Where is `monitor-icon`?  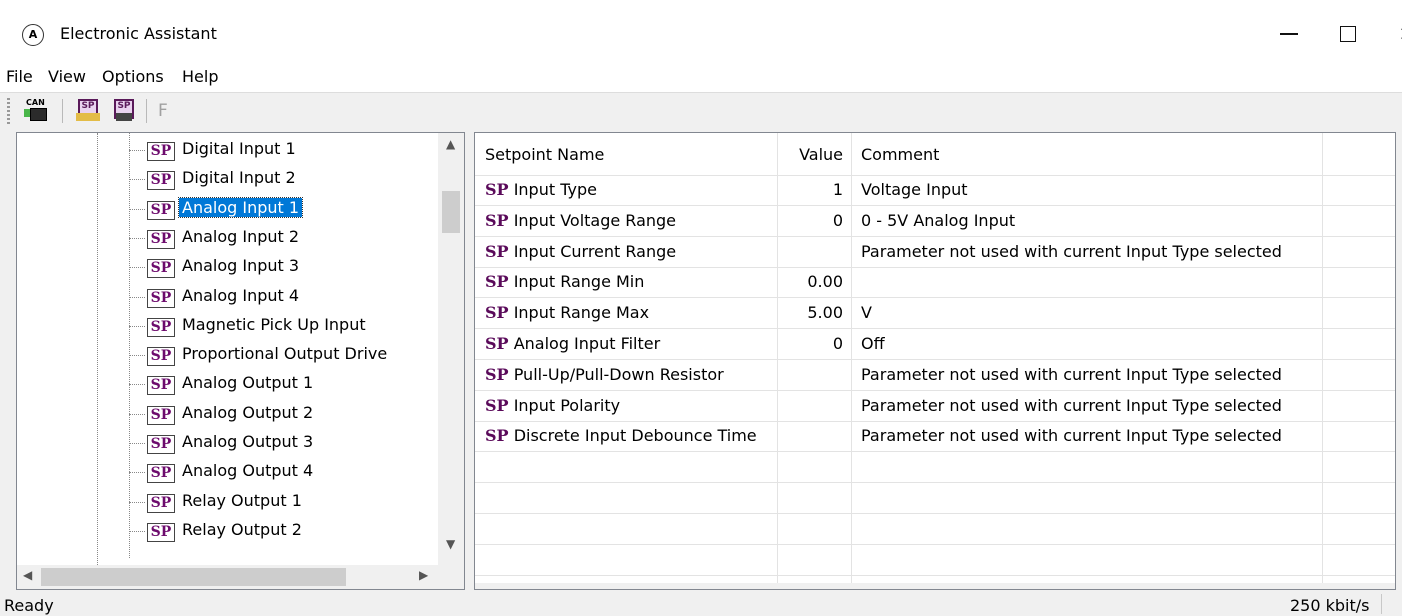 monitor-icon is located at coordinates (38, 114).